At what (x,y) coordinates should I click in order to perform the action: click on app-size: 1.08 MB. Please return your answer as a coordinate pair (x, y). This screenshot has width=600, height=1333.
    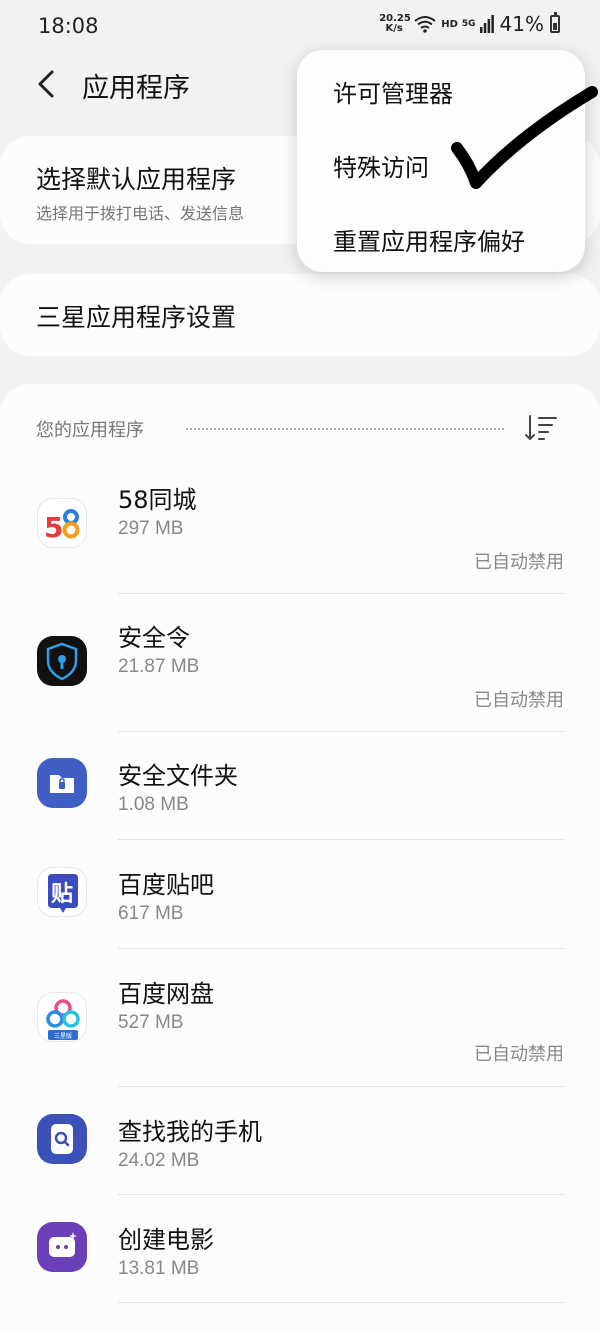
    Looking at the image, I should click on (153, 804).